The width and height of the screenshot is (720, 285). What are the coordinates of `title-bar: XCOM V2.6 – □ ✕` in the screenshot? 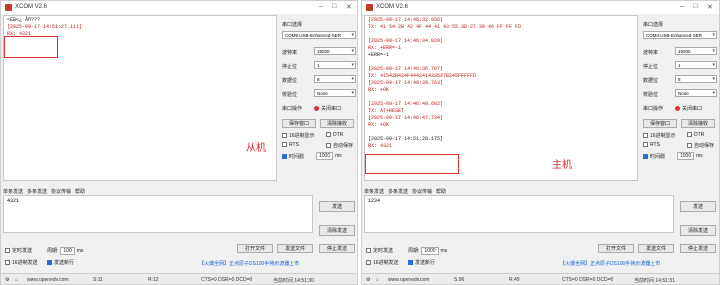 It's located at (540, 7).